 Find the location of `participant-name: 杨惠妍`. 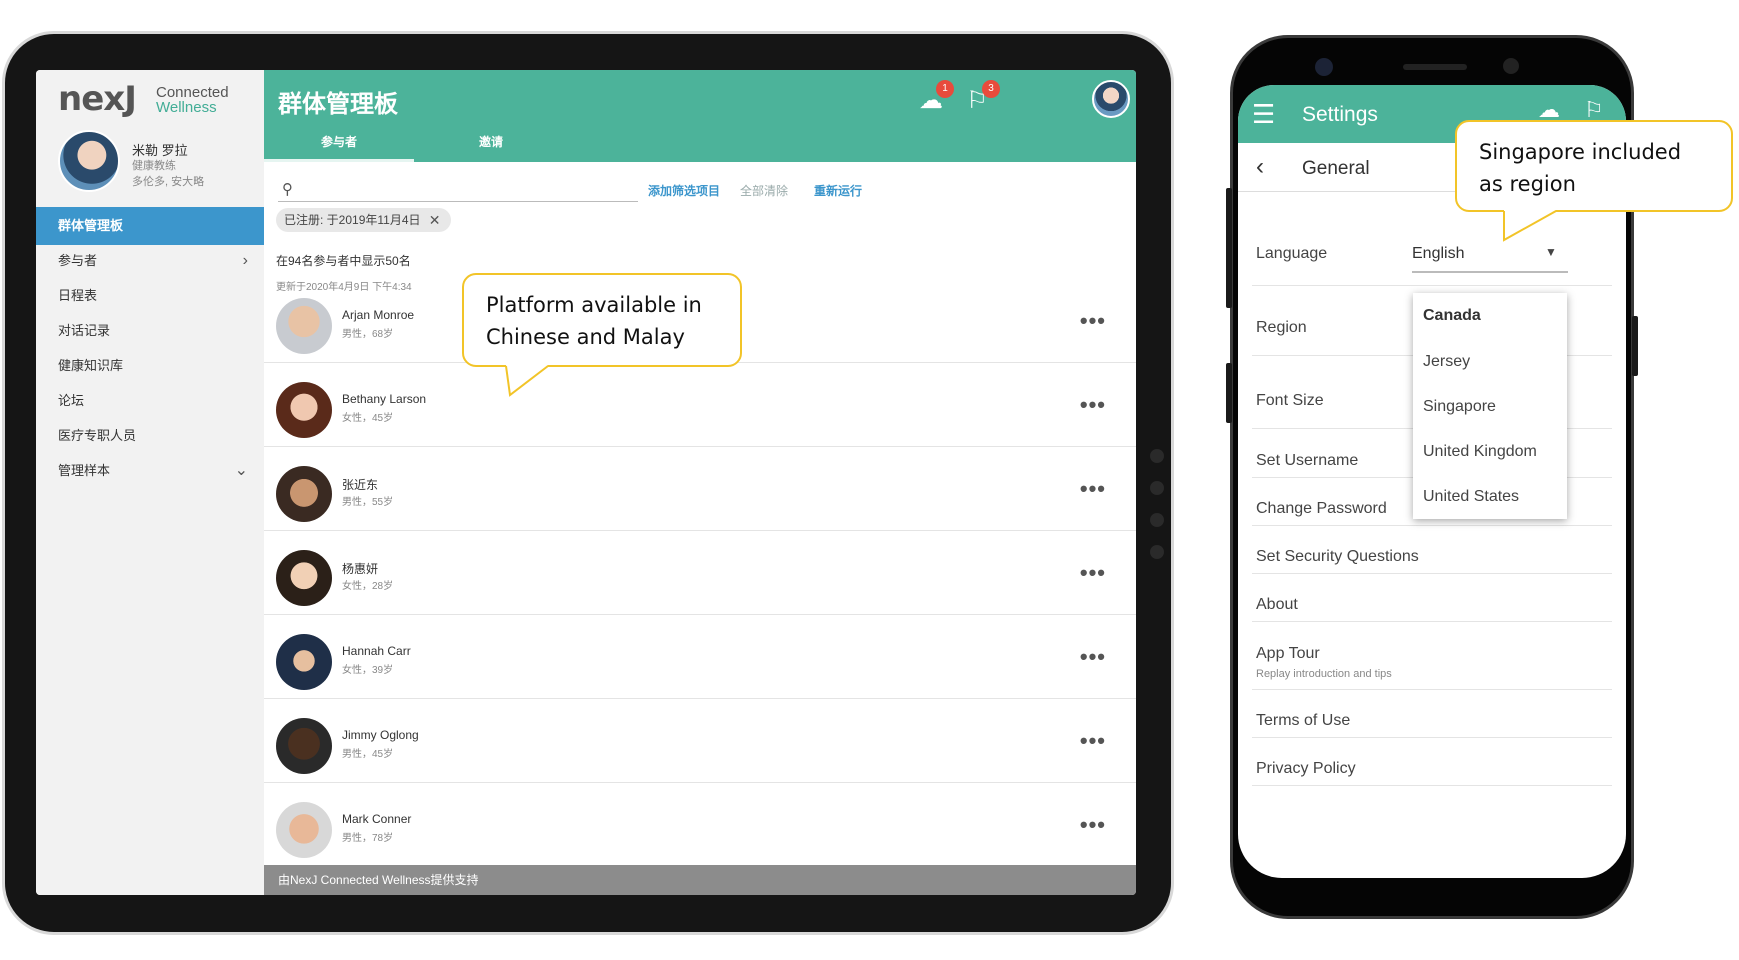

participant-name: 杨惠妍 is located at coordinates (360, 569).